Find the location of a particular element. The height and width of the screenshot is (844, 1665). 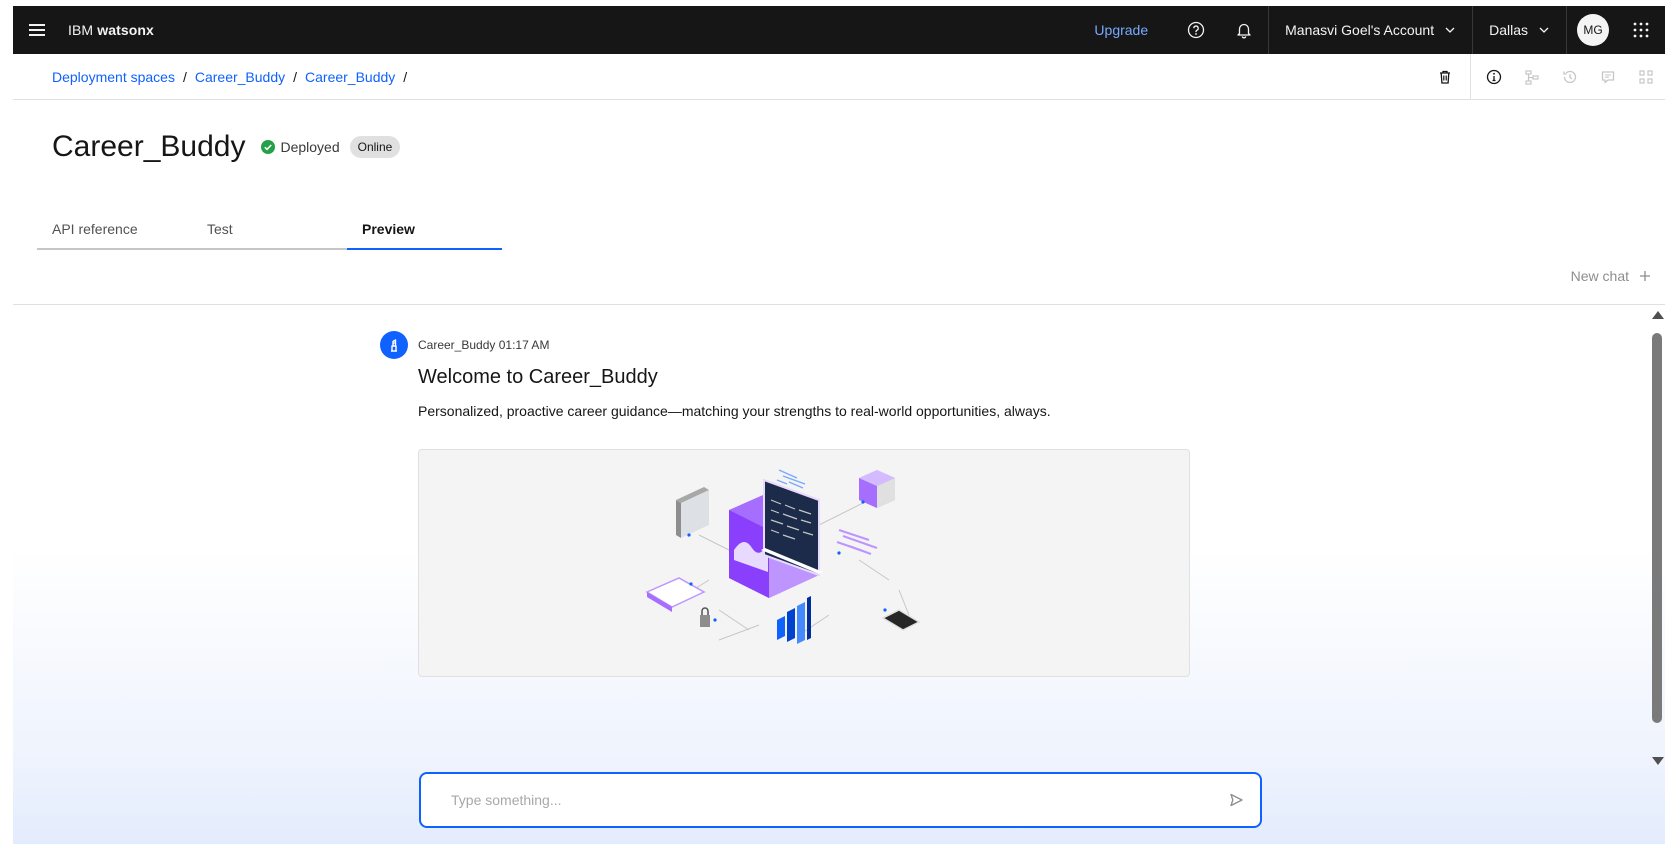

notification-bell-icon is located at coordinates (1244, 30).